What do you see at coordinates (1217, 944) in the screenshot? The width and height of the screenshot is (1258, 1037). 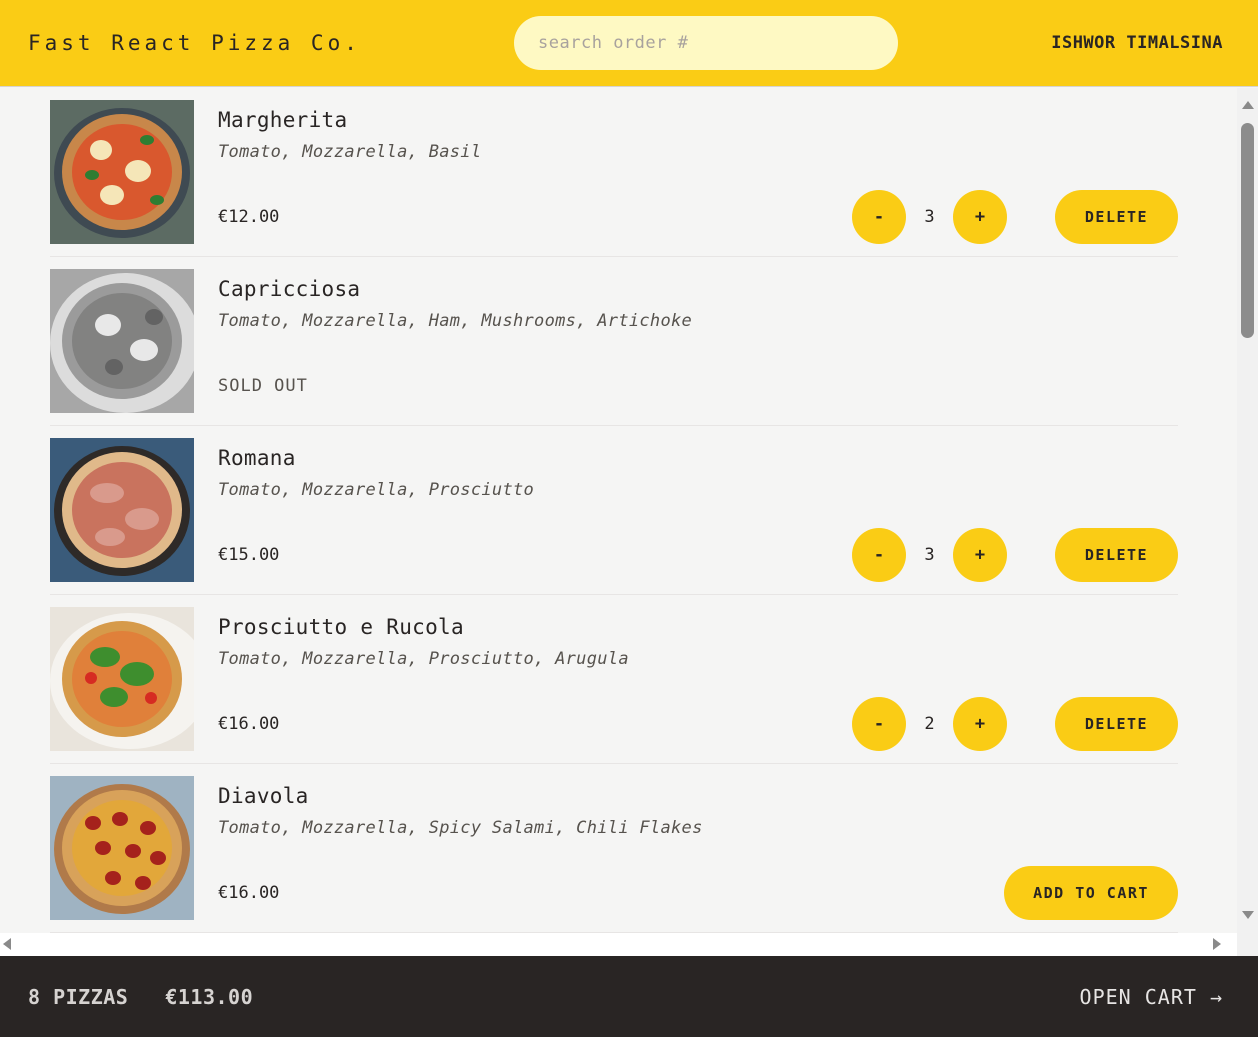 I see `scroll-right-icon` at bounding box center [1217, 944].